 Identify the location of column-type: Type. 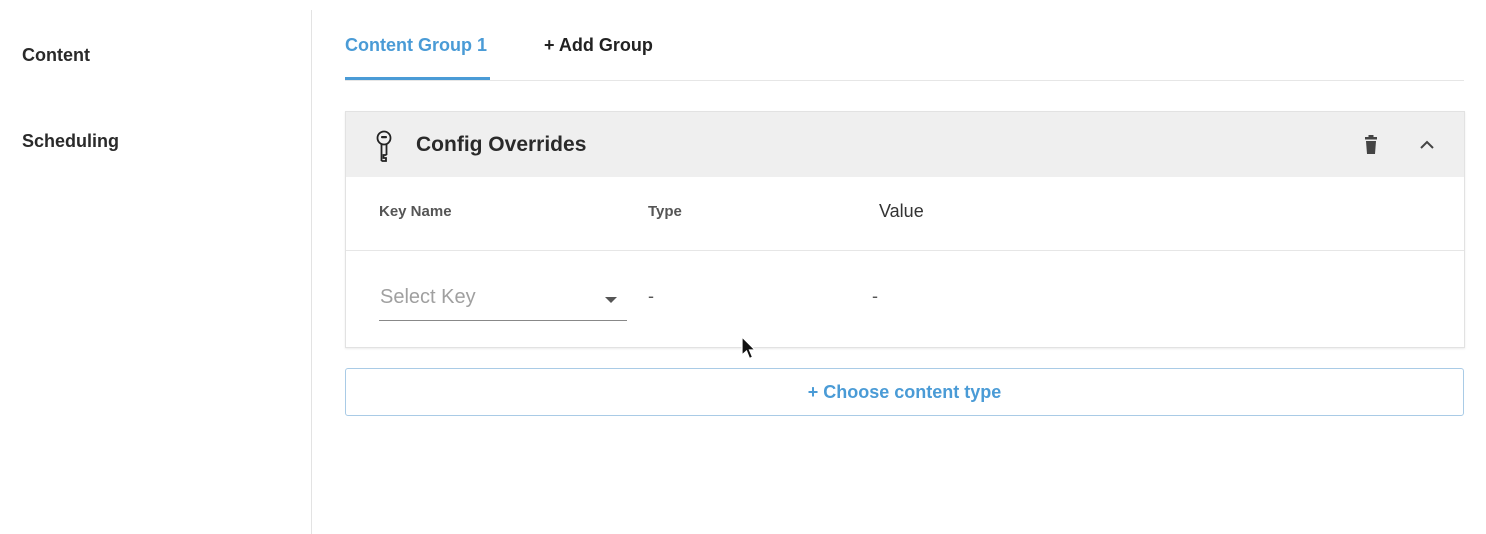
(665, 211).